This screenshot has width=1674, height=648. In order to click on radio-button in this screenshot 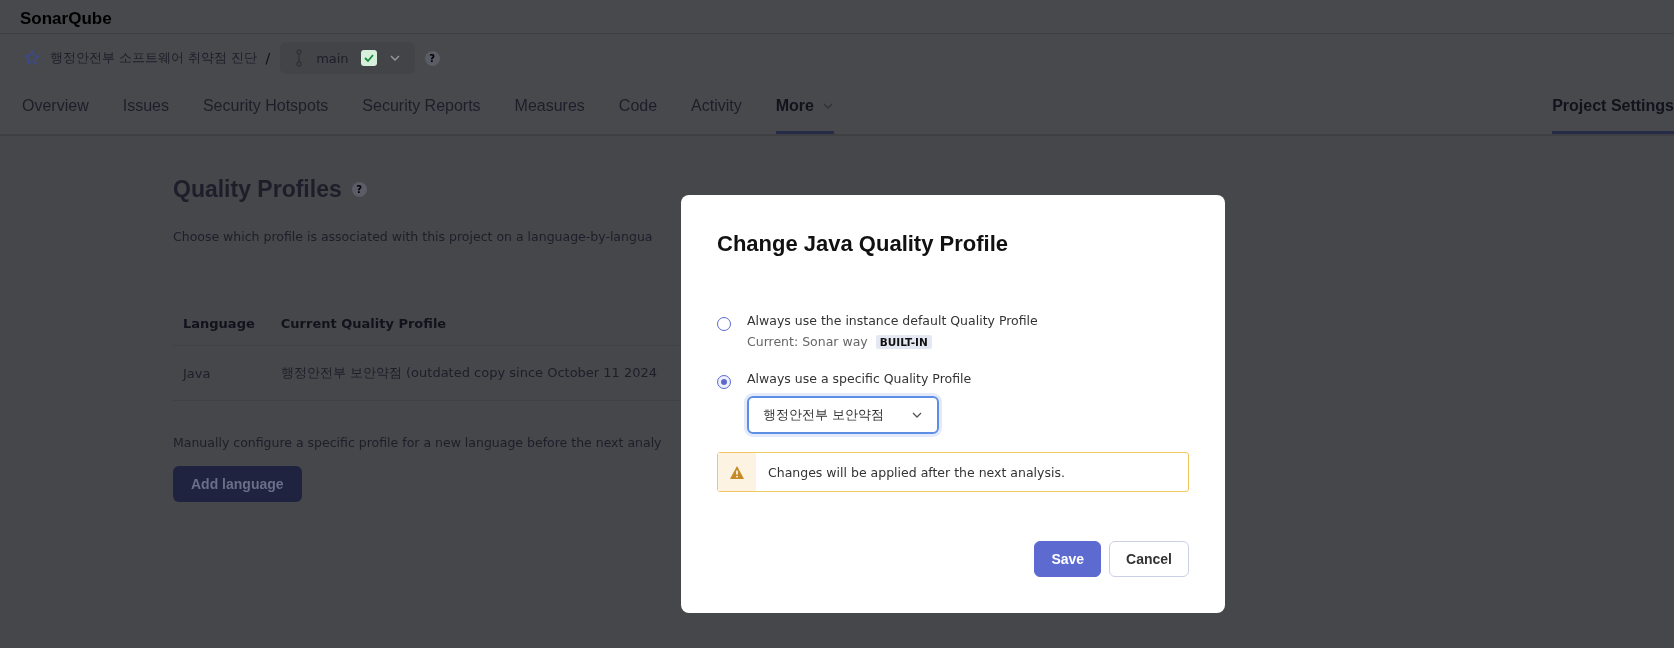, I will do `click(724, 382)`.